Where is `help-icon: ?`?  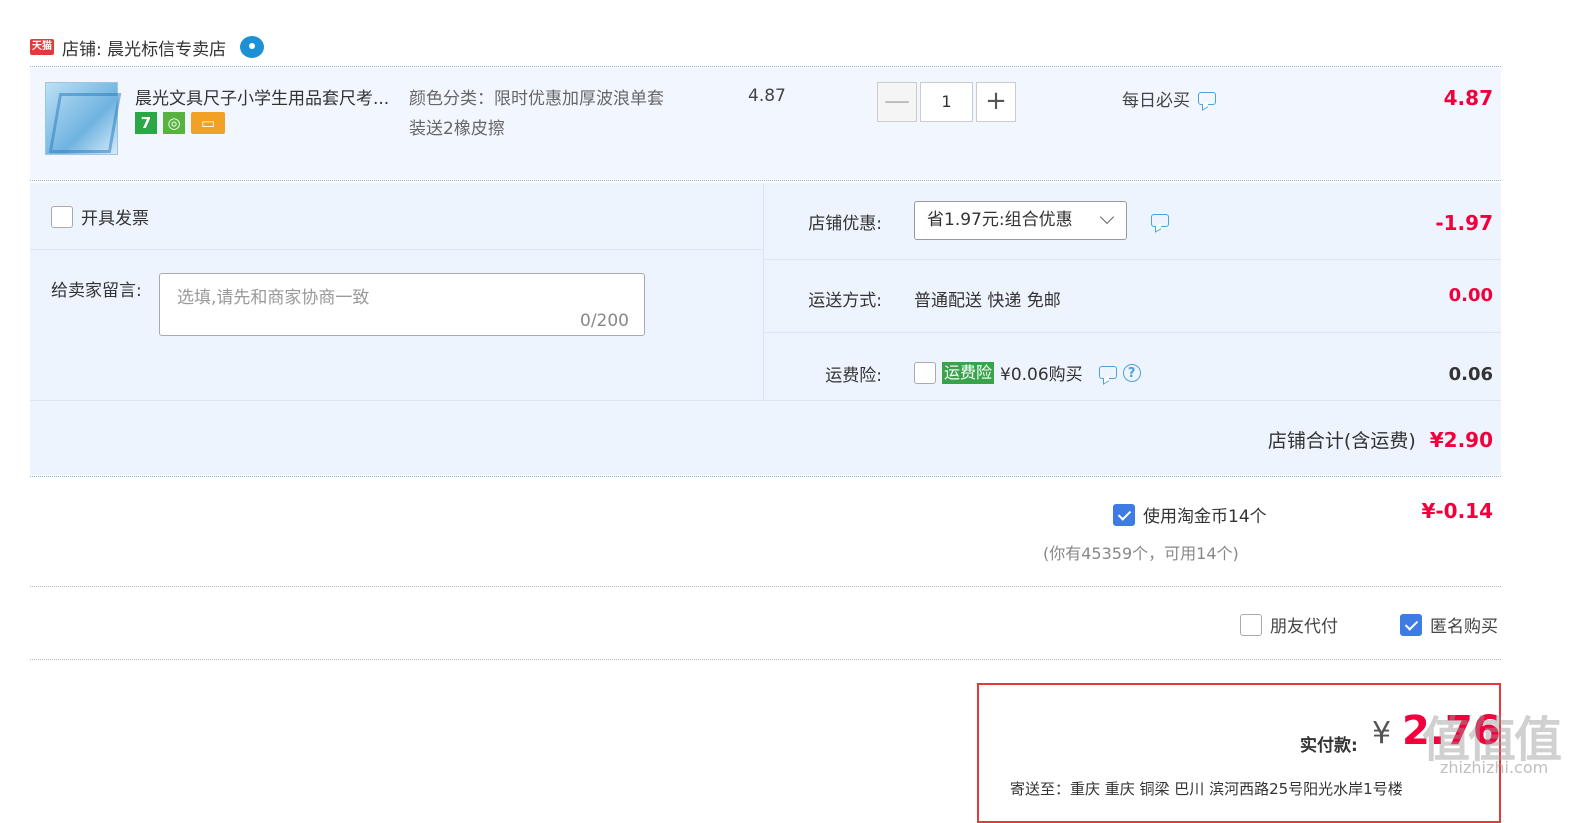 help-icon: ? is located at coordinates (1131, 372).